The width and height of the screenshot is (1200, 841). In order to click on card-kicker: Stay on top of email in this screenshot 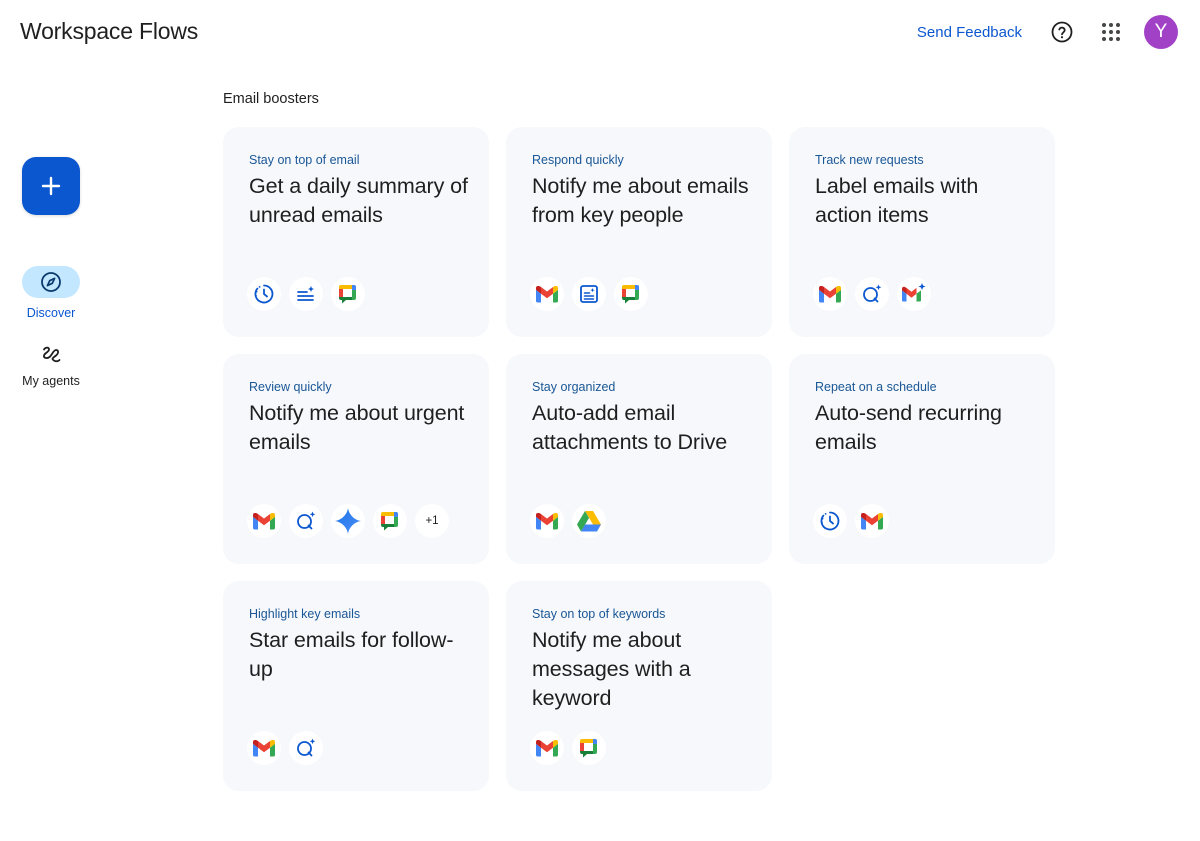, I will do `click(304, 160)`.